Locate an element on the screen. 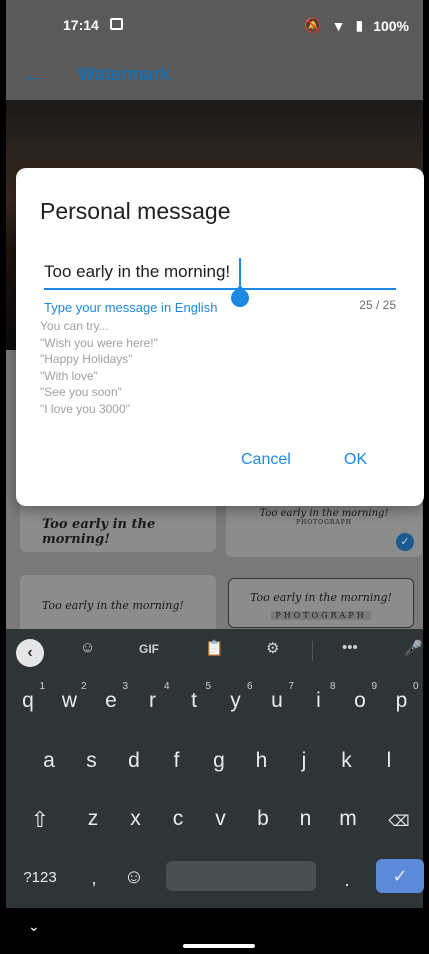 This screenshot has width=429, height=954. status-time: 17:14 is located at coordinates (81, 25).